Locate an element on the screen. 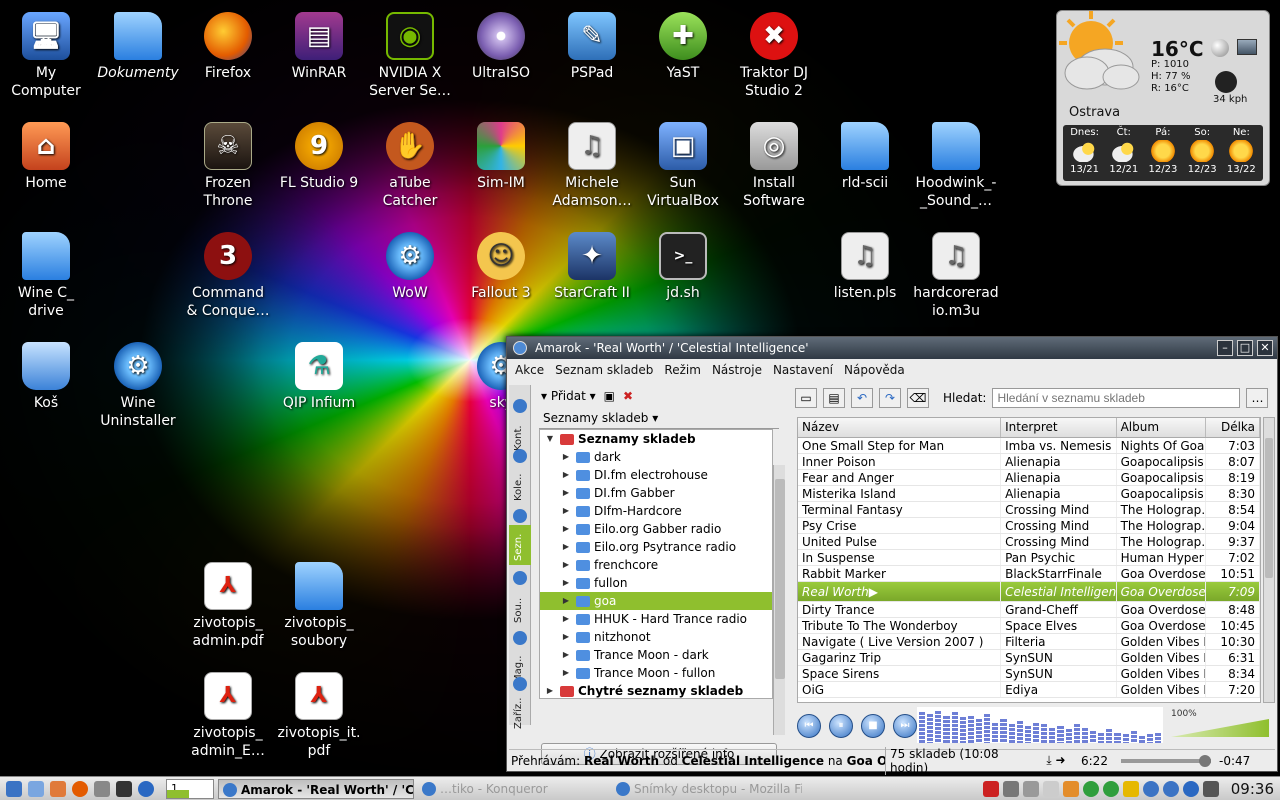 The width and height of the screenshot is (1280, 800). desktop-icon: 🖥 My Computer is located at coordinates (46, 56).